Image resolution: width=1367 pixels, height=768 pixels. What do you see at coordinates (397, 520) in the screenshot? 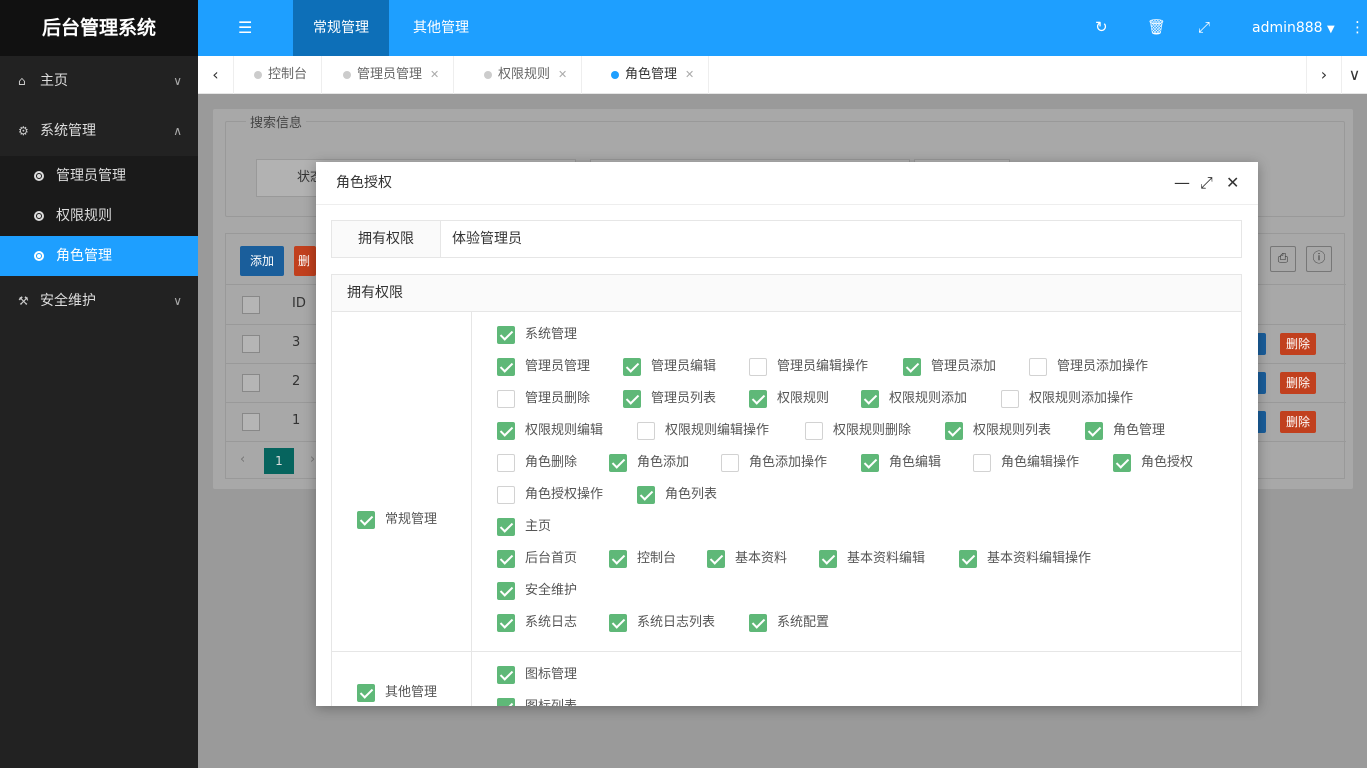
I see `permission-group-checkbox: 常规管理` at bounding box center [397, 520].